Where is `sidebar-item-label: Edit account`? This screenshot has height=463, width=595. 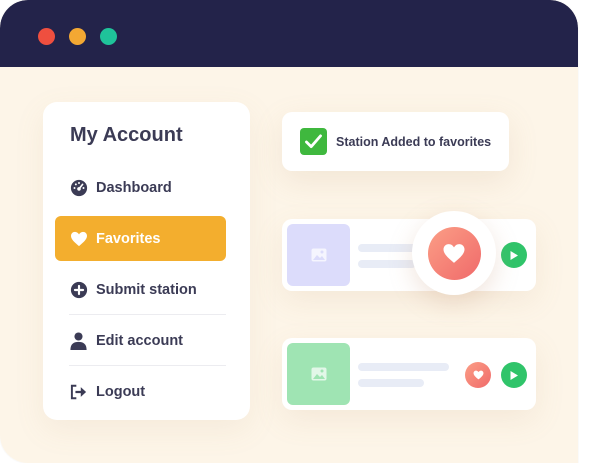
sidebar-item-label: Edit account is located at coordinates (140, 340).